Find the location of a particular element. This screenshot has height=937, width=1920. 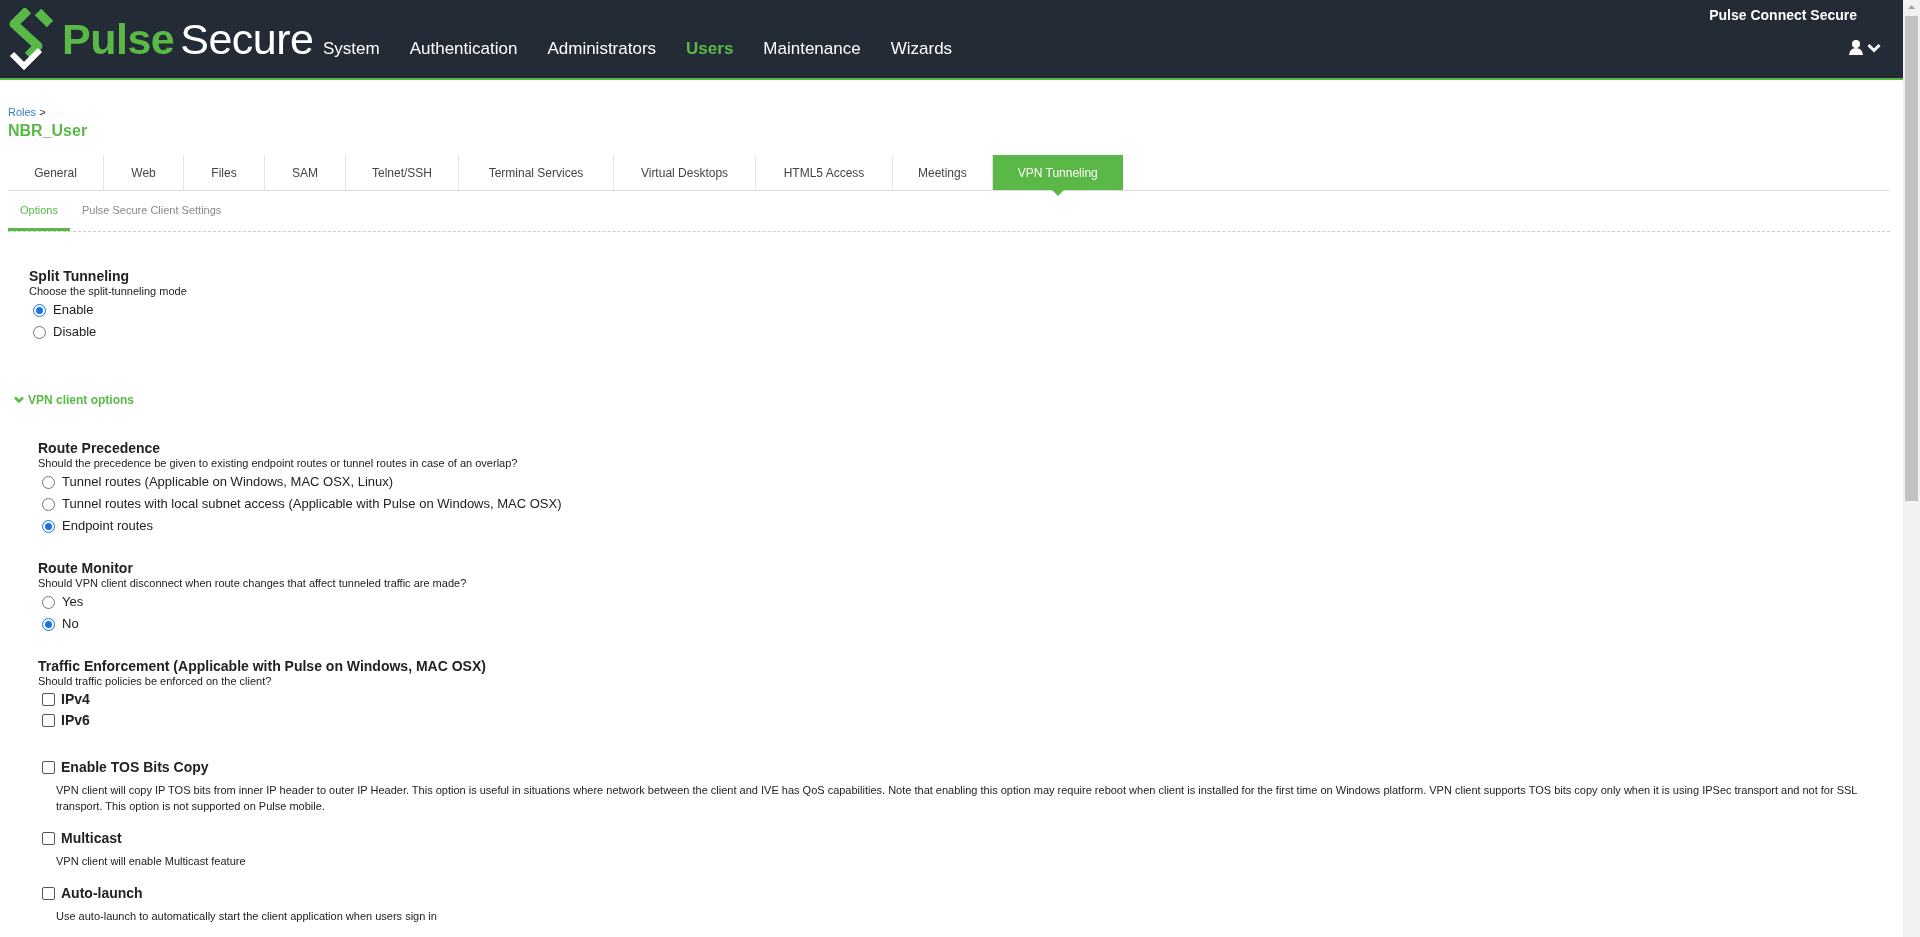

option-label: No is located at coordinates (70, 624).